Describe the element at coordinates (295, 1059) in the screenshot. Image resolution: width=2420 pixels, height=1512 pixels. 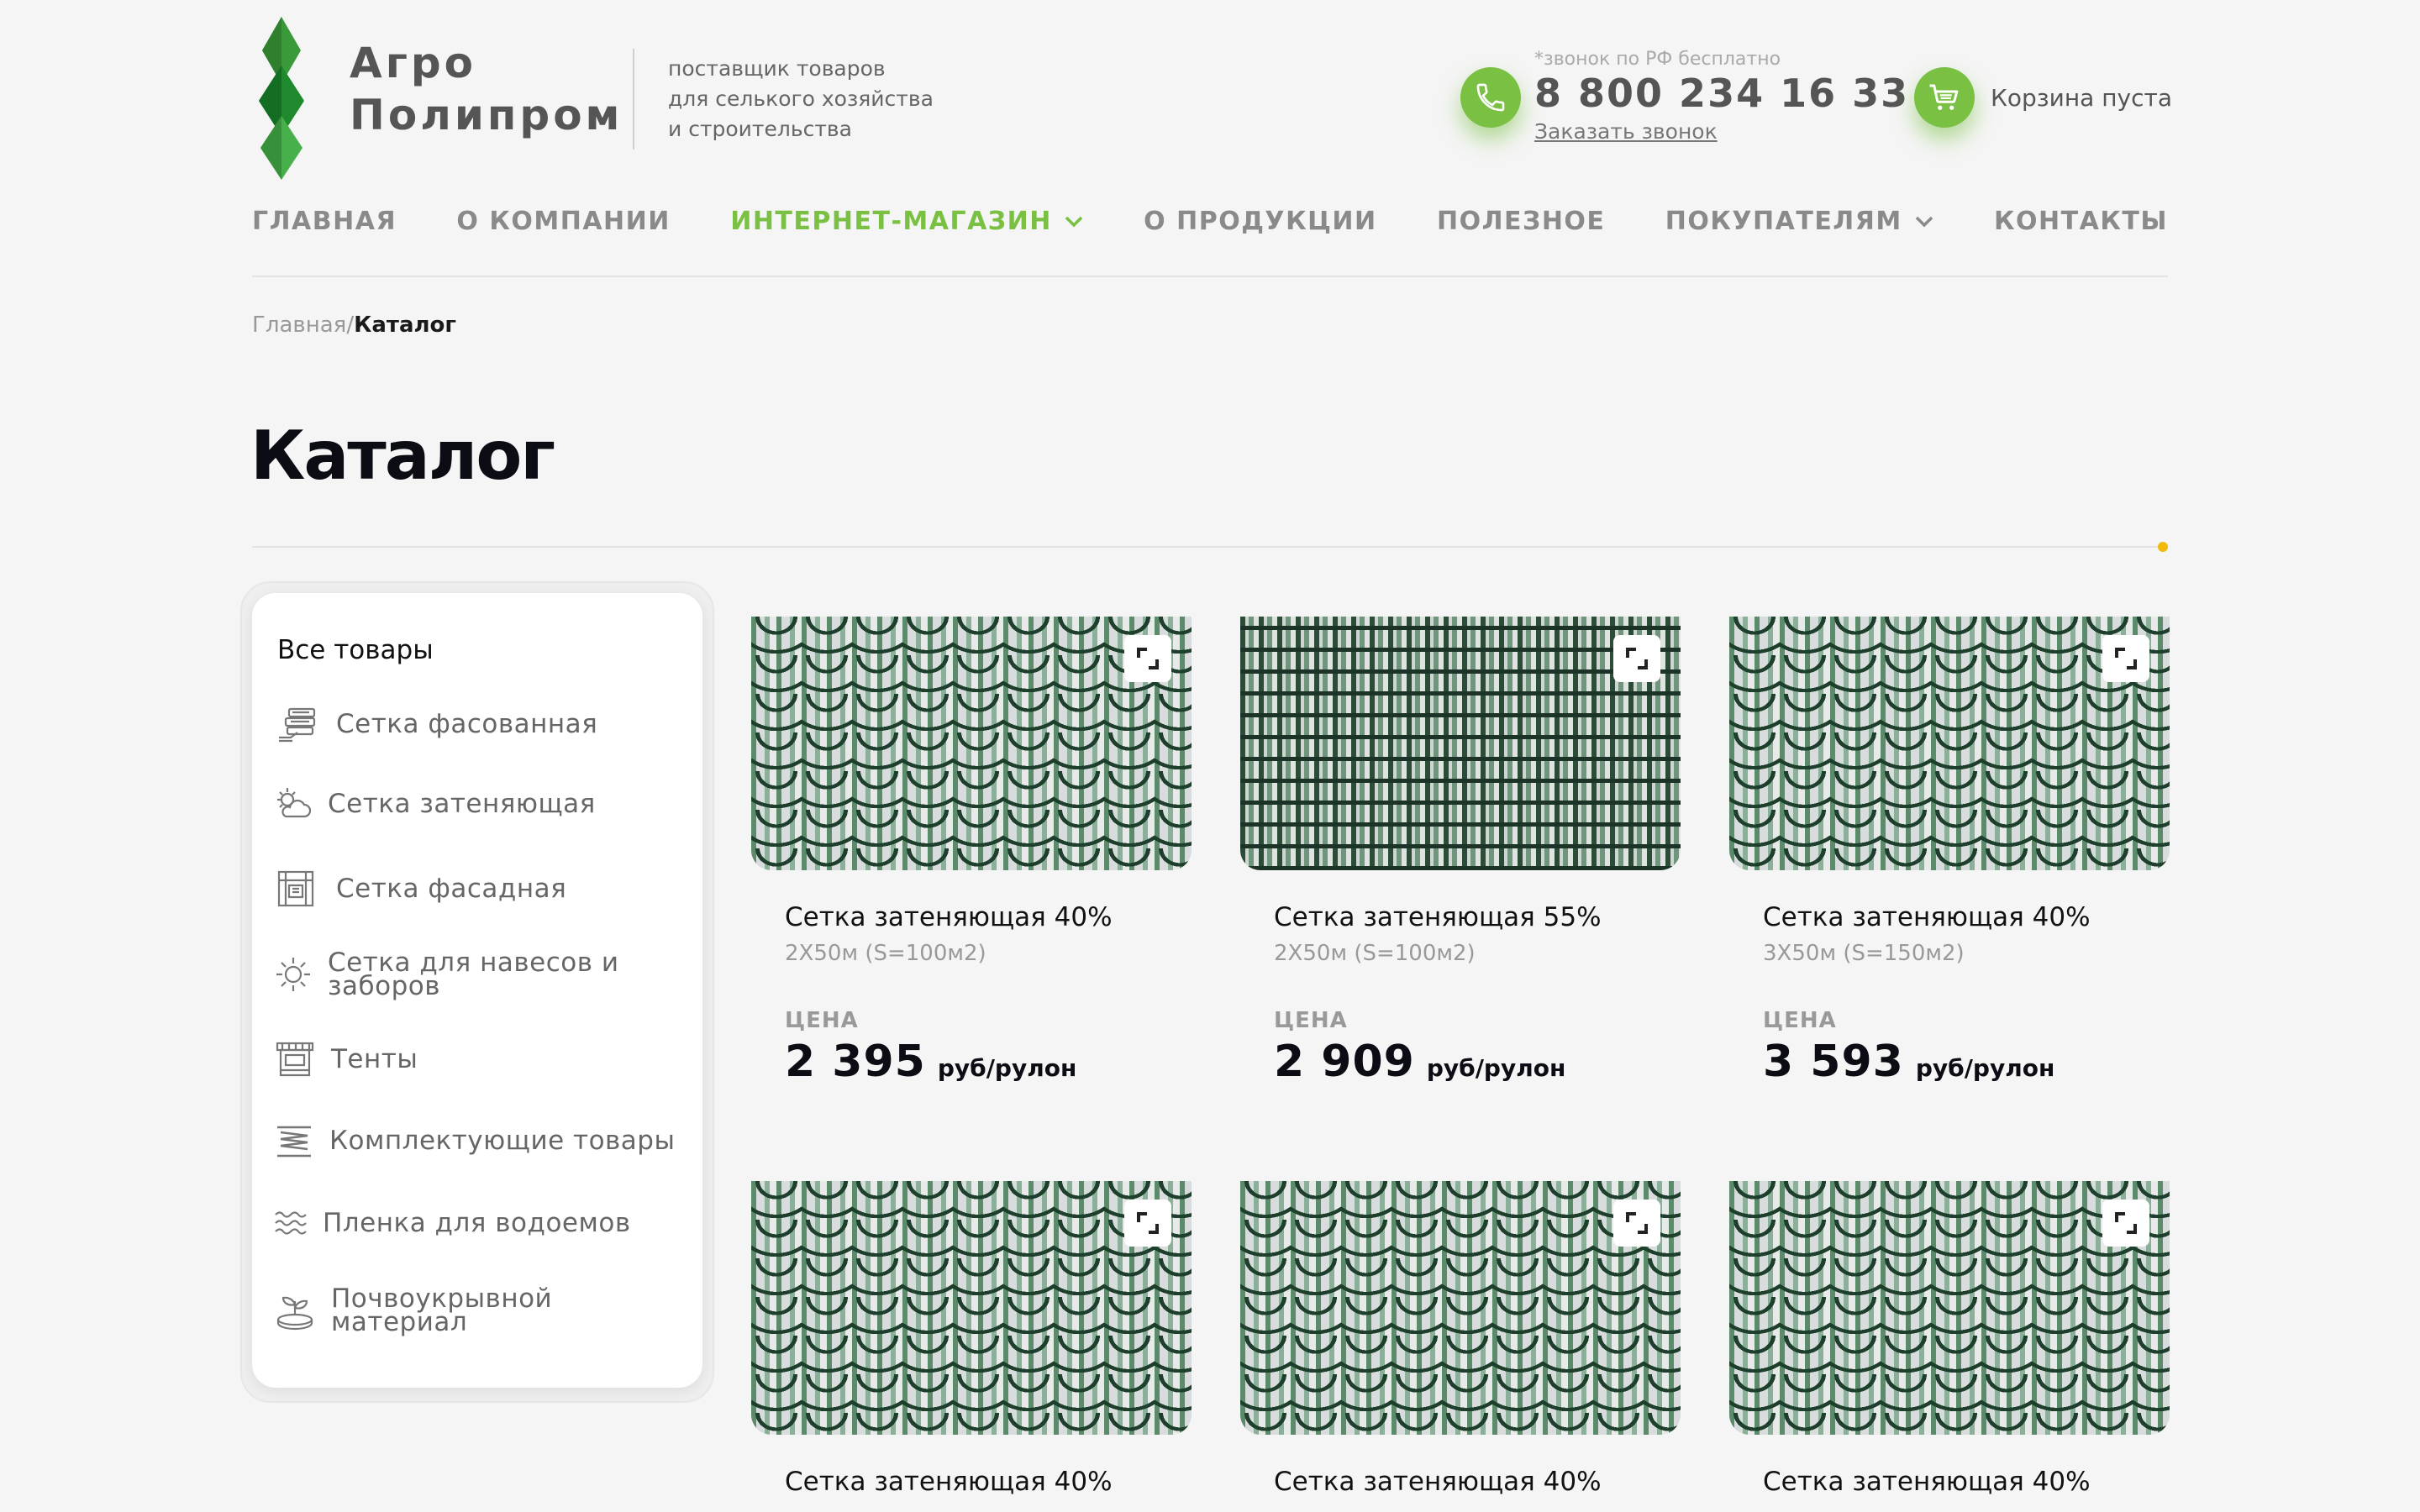
I see `awning-icon` at that location.